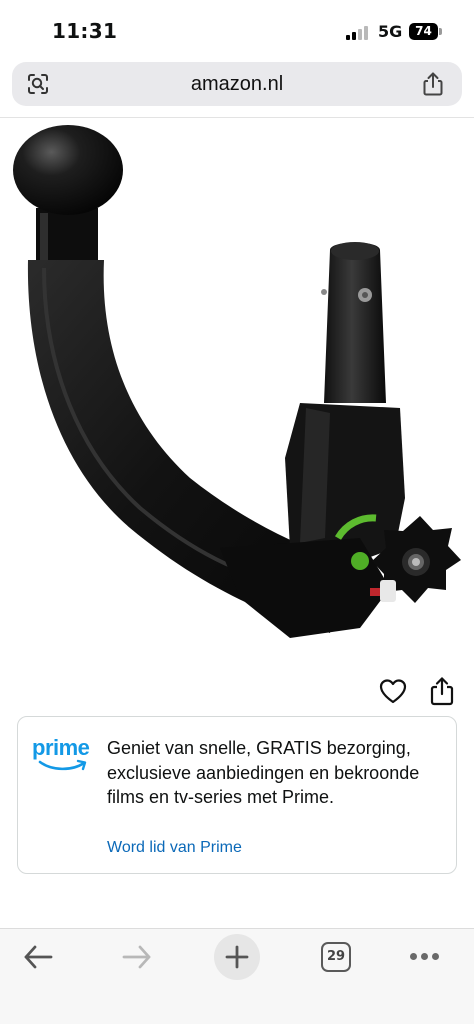 The image size is (474, 1024). What do you see at coordinates (38, 957) in the screenshot?
I see `back-icon` at bounding box center [38, 957].